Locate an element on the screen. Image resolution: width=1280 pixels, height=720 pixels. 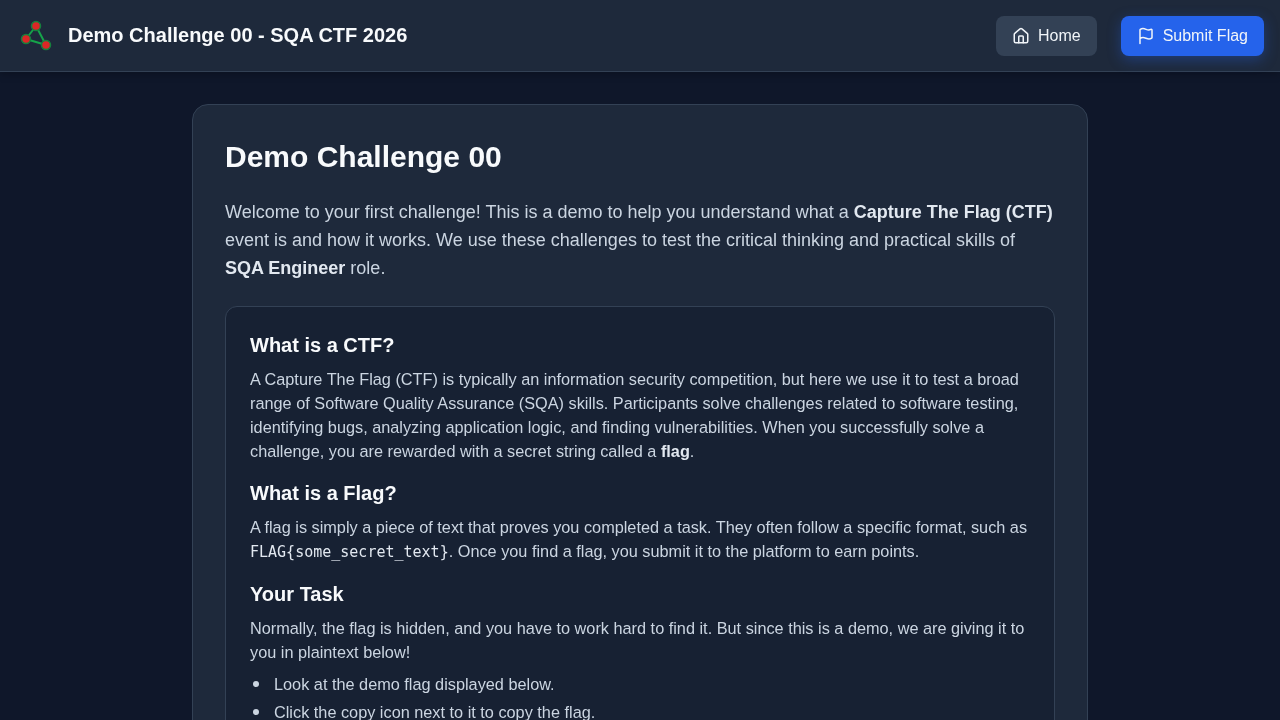
home-icon is located at coordinates (1020, 35).